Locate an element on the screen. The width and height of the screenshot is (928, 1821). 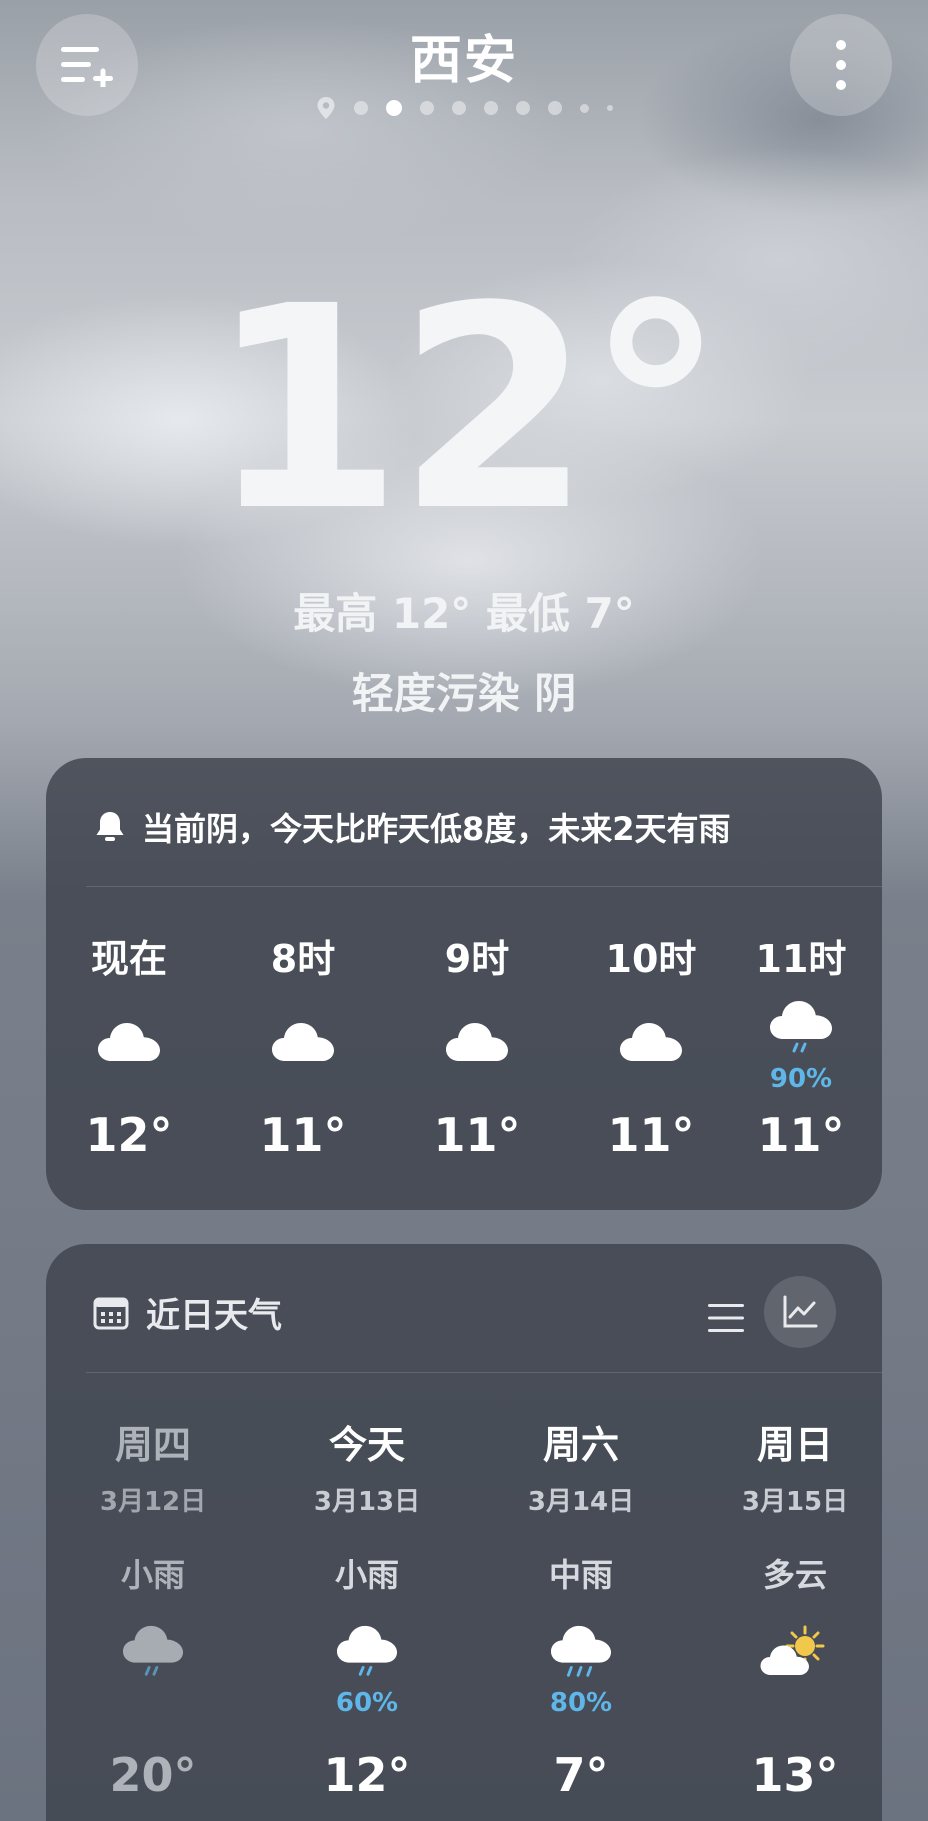
day-item: 周日 3月15日 多云 13° is located at coordinates (795, 1608).